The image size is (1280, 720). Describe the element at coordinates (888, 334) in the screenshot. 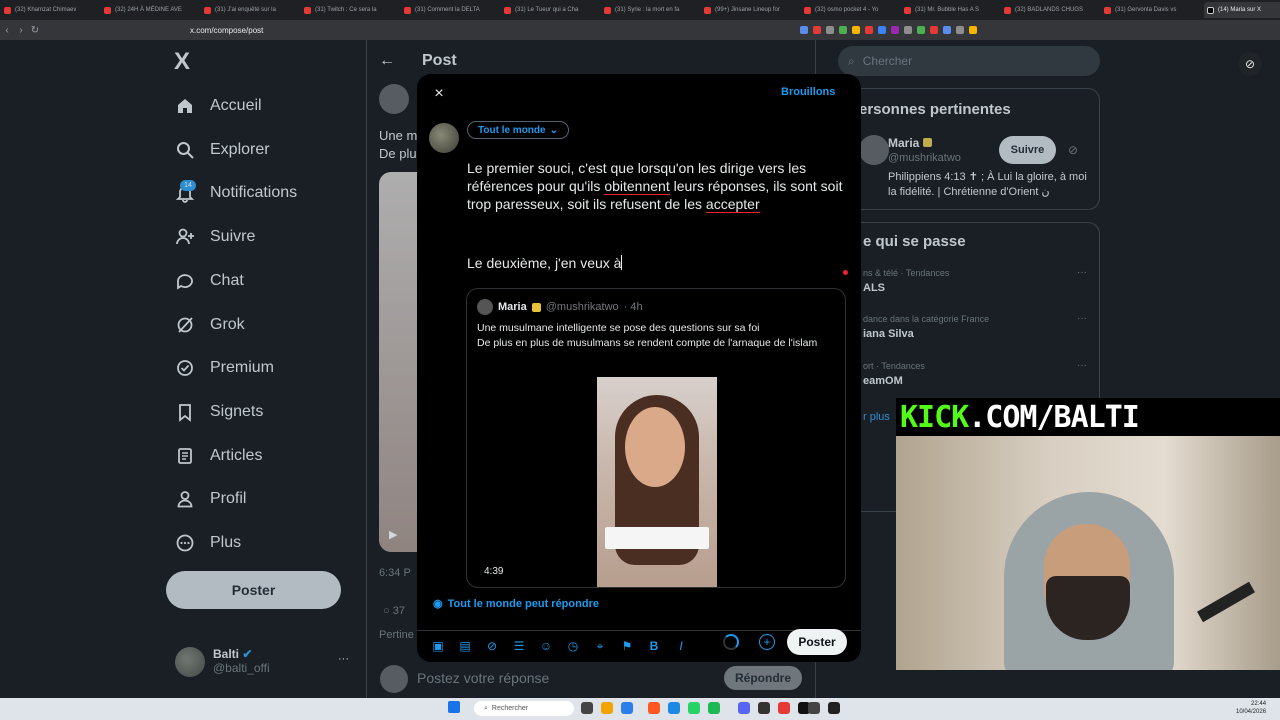

I see `trend-name: iana Silva` at that location.